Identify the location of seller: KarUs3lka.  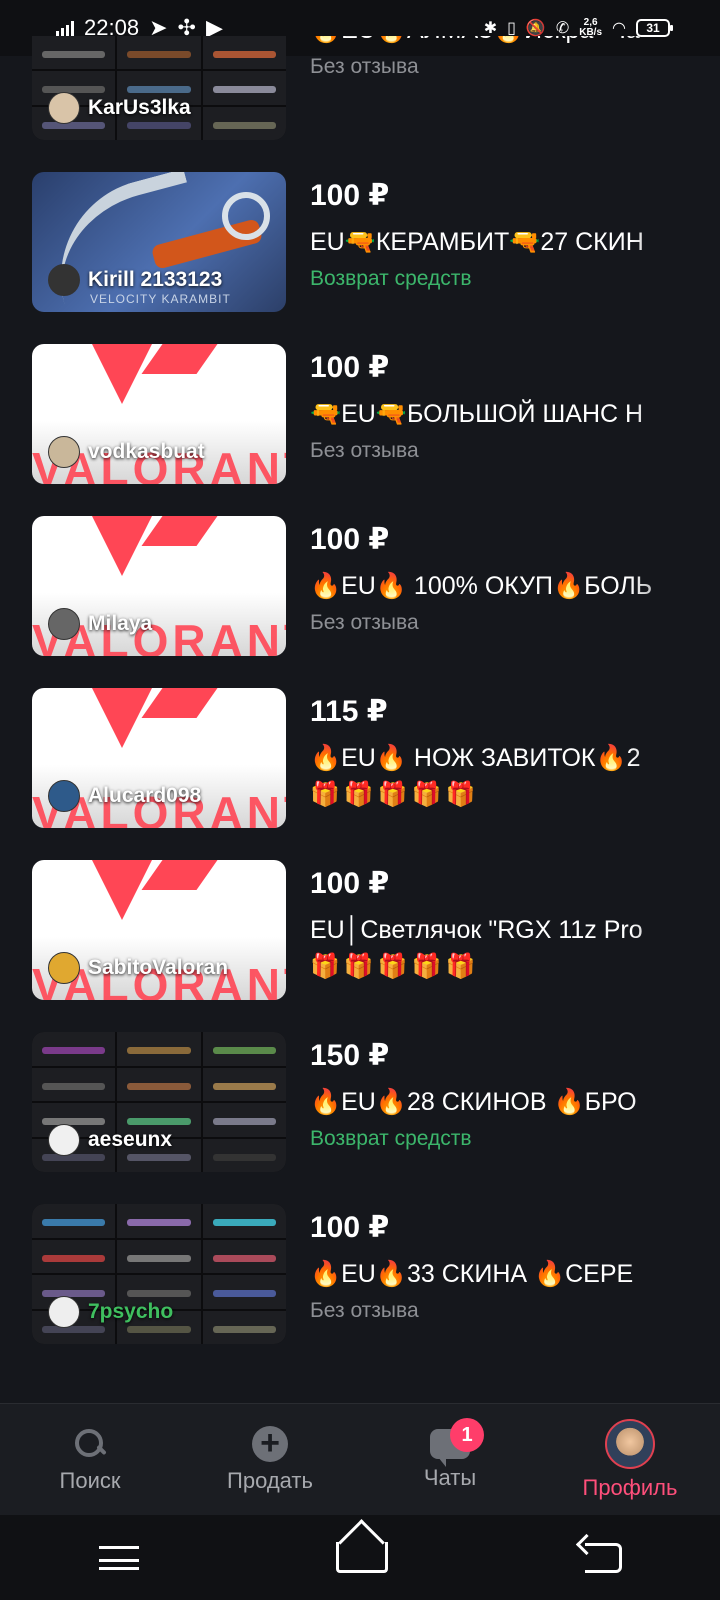
(119, 108).